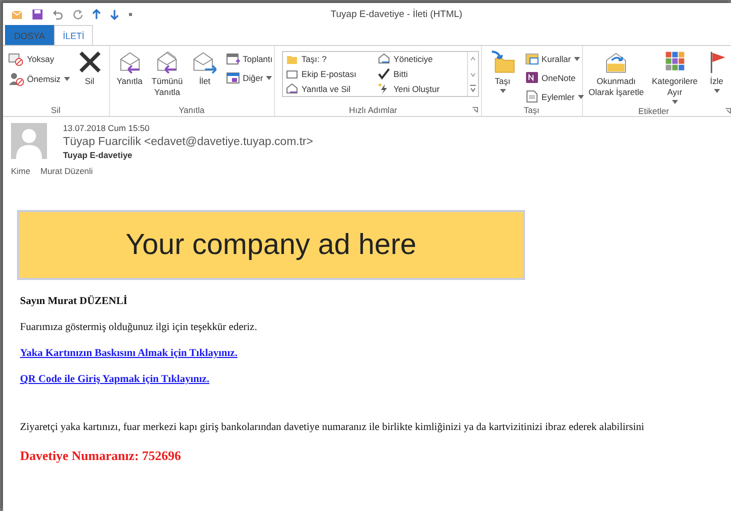  Describe the element at coordinates (98, 155) in the screenshot. I see `message-subject: Tuyap E-davetiye` at that location.